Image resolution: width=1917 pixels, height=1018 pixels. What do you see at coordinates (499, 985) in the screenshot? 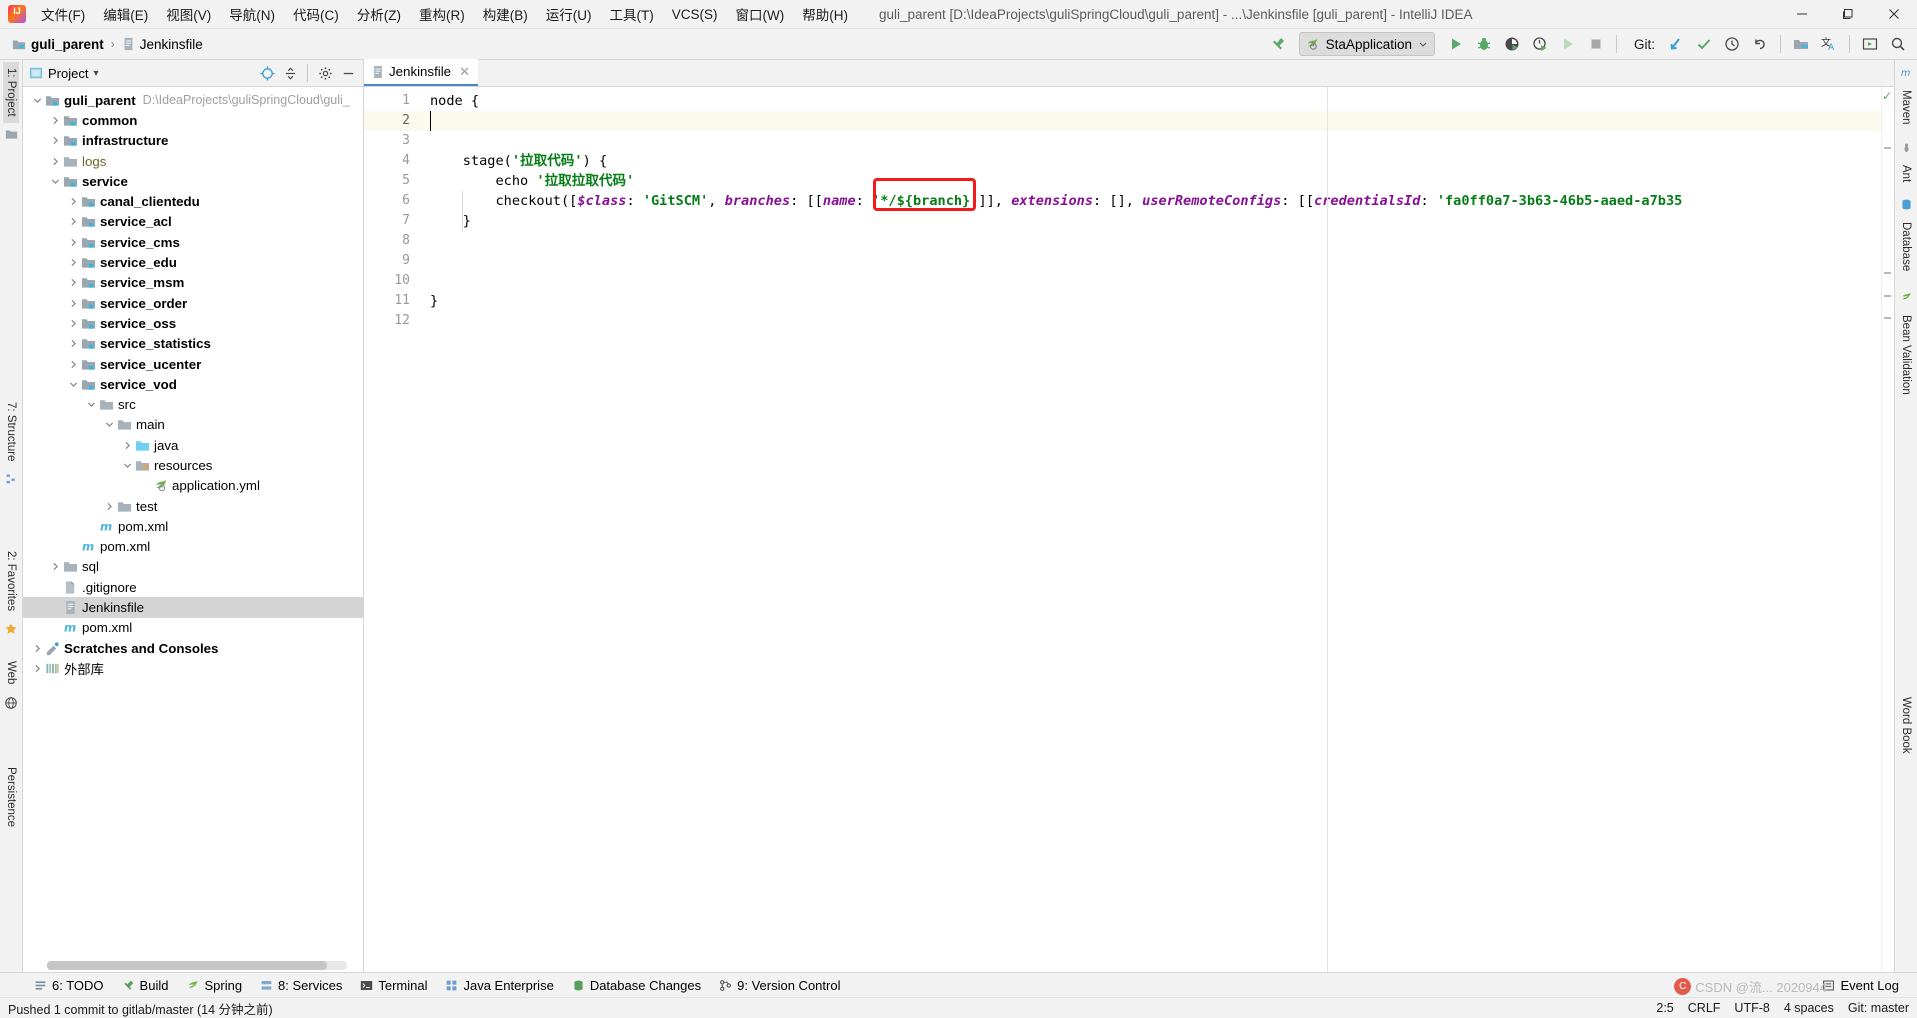
I see `bottom-tab-java-enterprise: Java Enterprise` at bounding box center [499, 985].